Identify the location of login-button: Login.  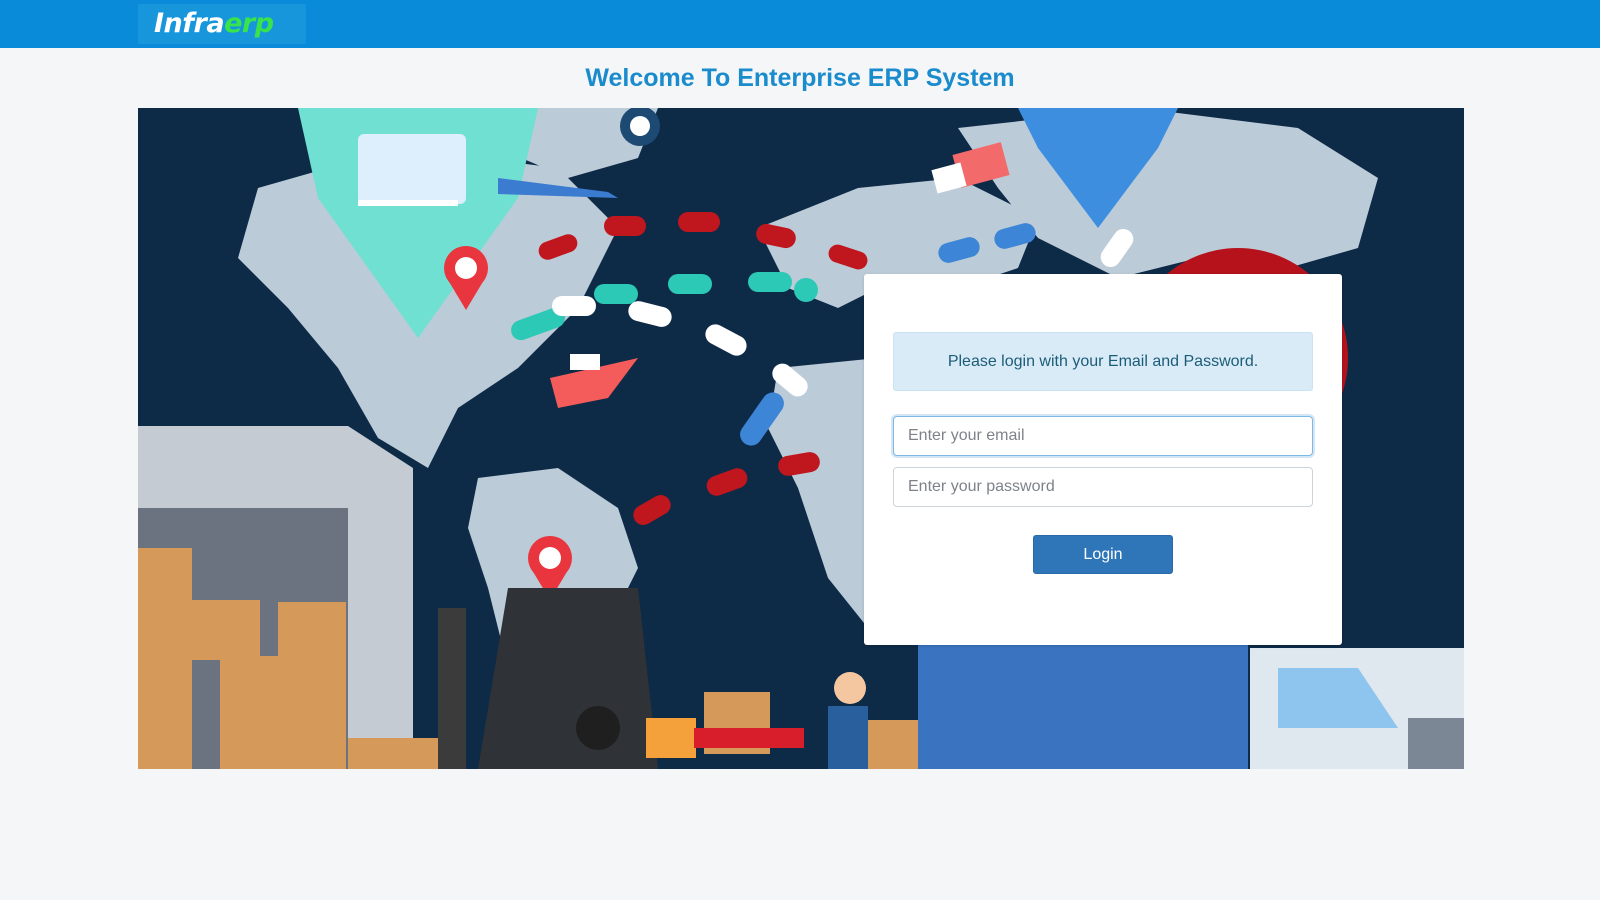
(1103, 554).